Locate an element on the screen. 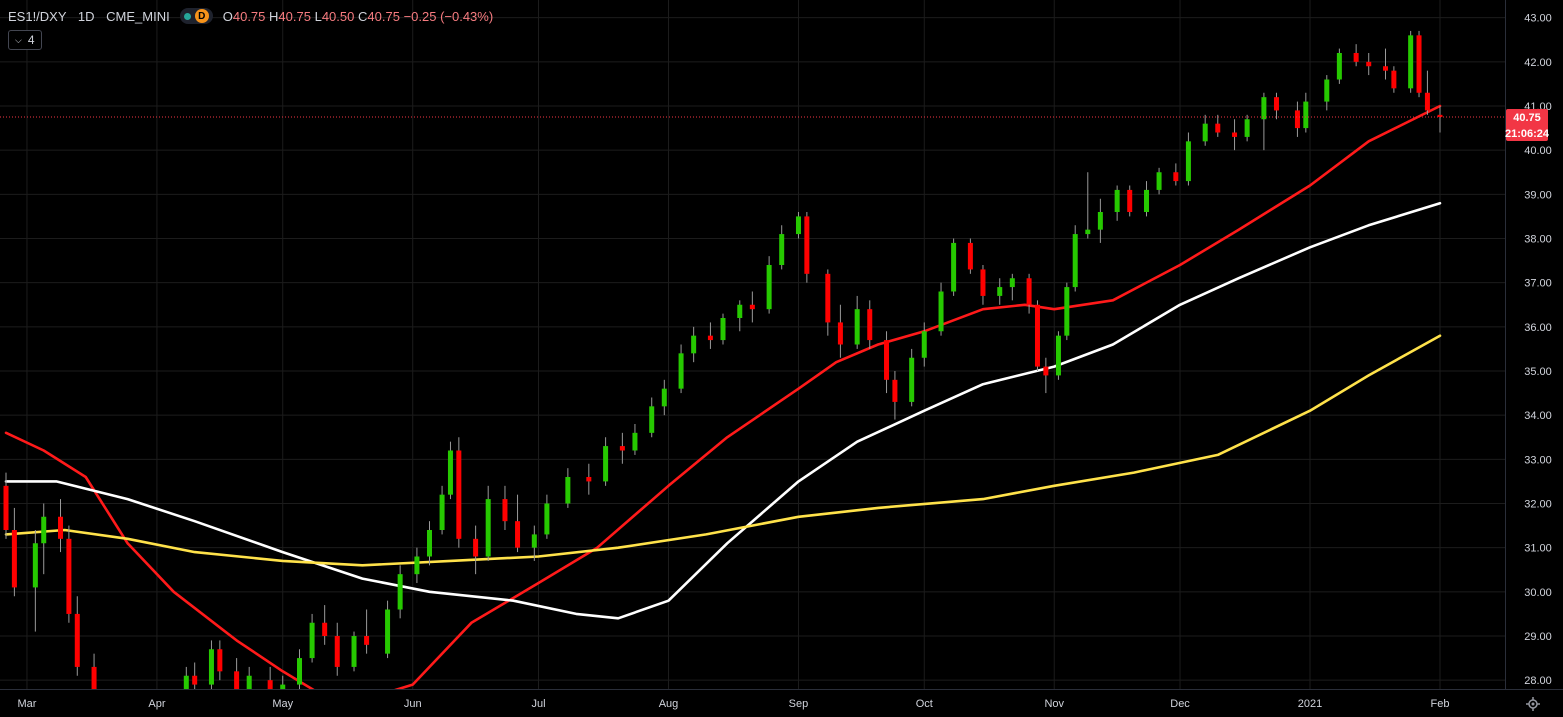 This screenshot has height=717, width=1563. time-tick-label: Dec is located at coordinates (1180, 704).